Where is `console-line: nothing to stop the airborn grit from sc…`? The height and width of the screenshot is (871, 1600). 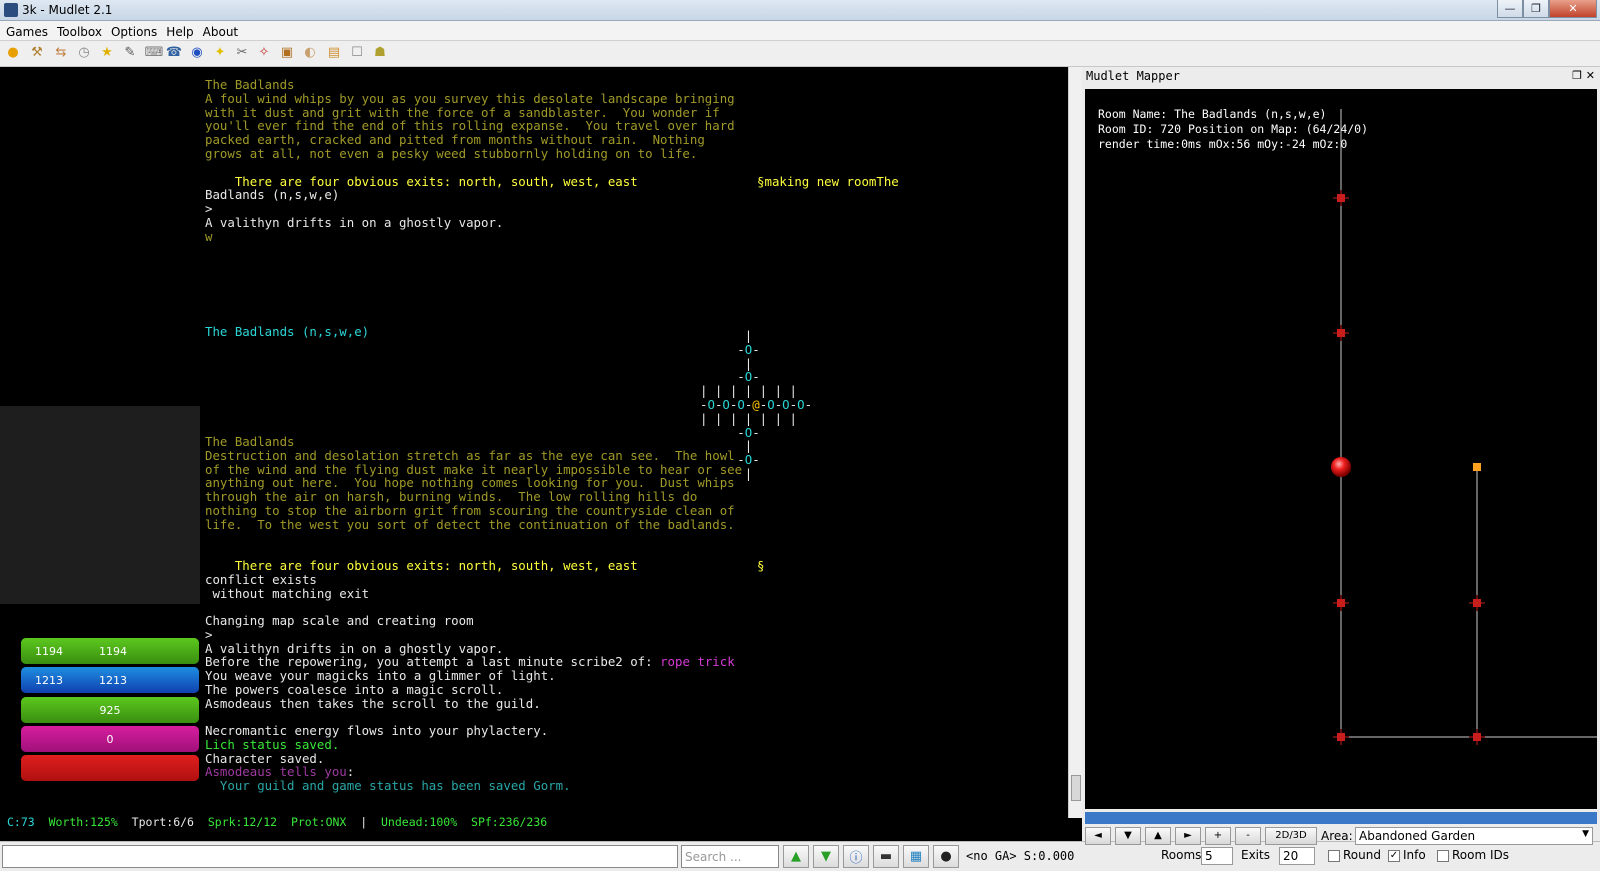 console-line: nothing to stop the airborn grit from sc… is located at coordinates (470, 510).